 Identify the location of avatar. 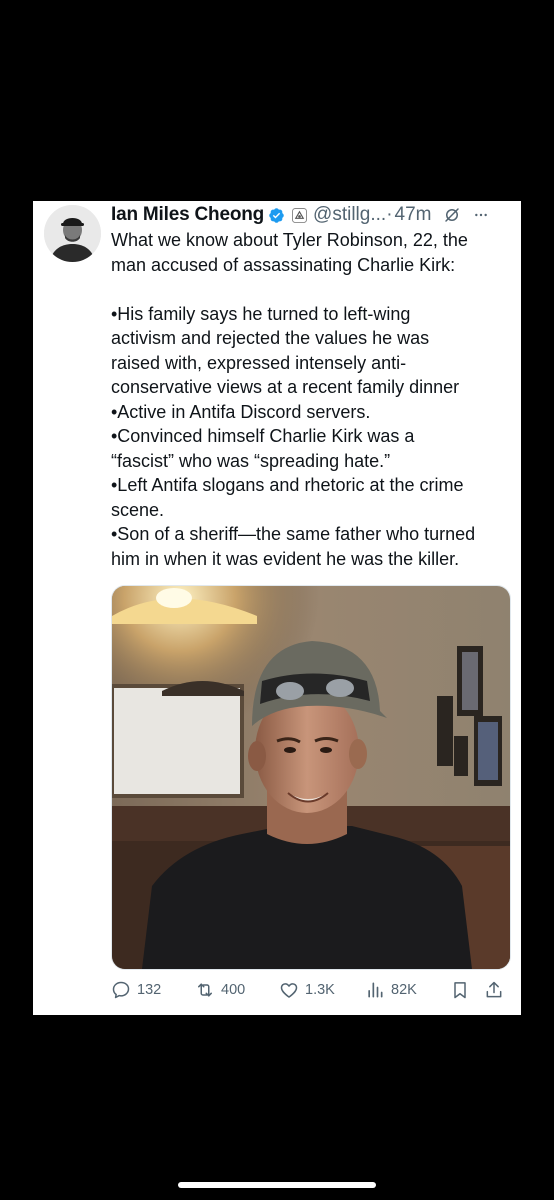
(72, 233).